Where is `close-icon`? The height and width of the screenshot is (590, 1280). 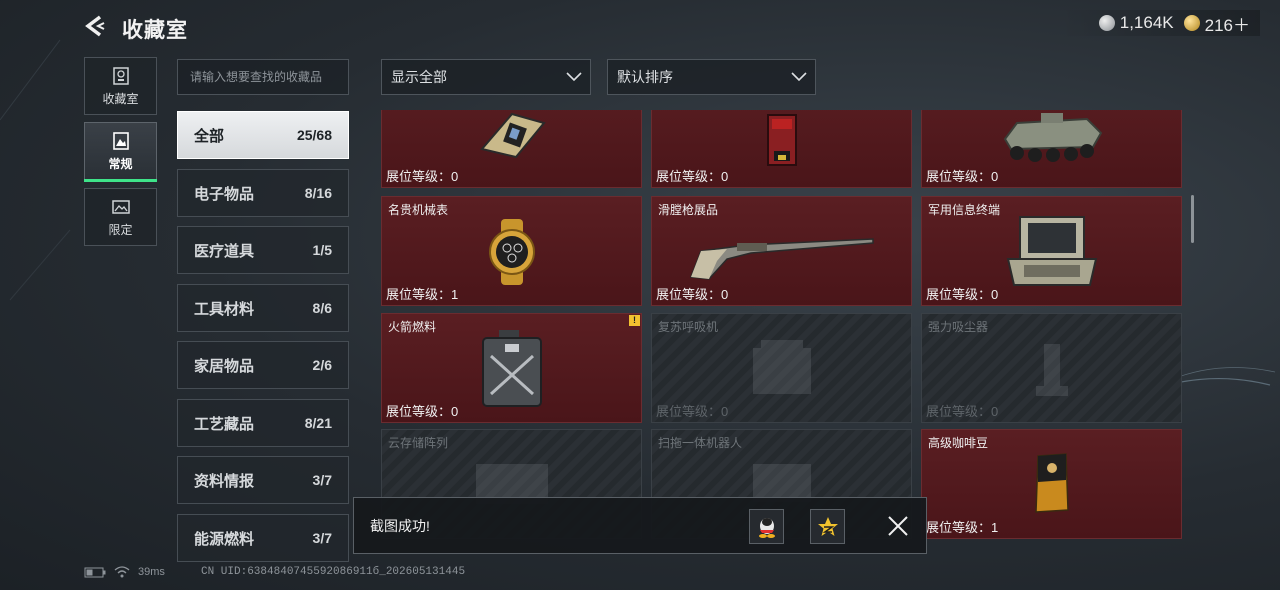
close-icon is located at coordinates (898, 526).